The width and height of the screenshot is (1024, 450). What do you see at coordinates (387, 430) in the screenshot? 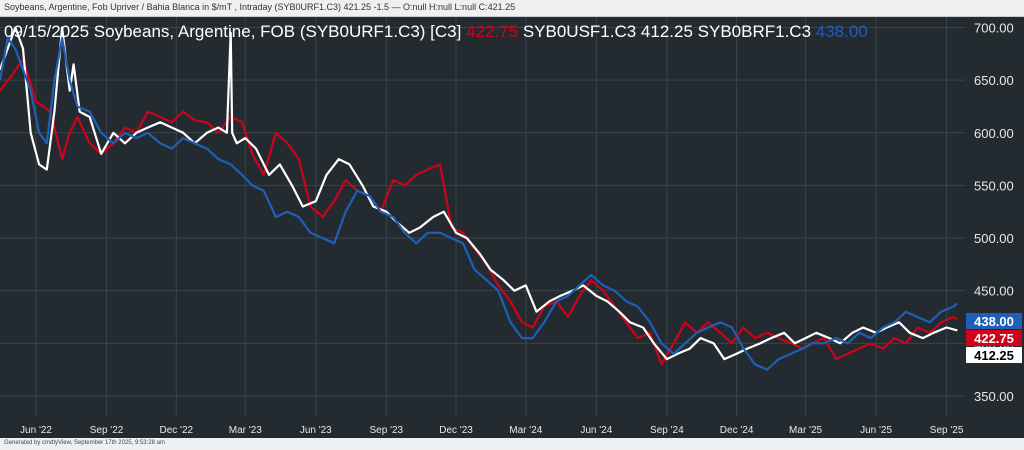
I see `x-tick-label: Sep '23` at bounding box center [387, 430].